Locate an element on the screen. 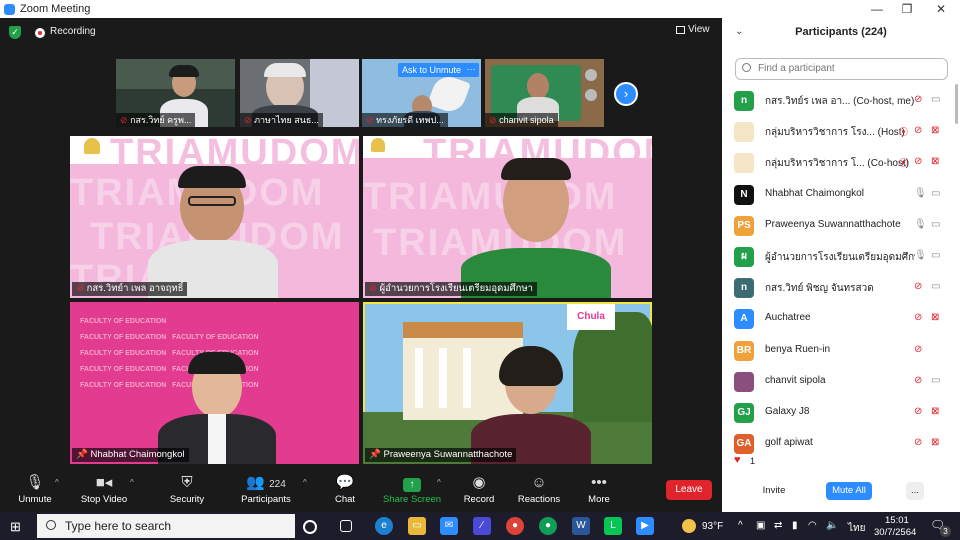 The image size is (960, 540). edge-icon: e is located at coordinates (384, 526).